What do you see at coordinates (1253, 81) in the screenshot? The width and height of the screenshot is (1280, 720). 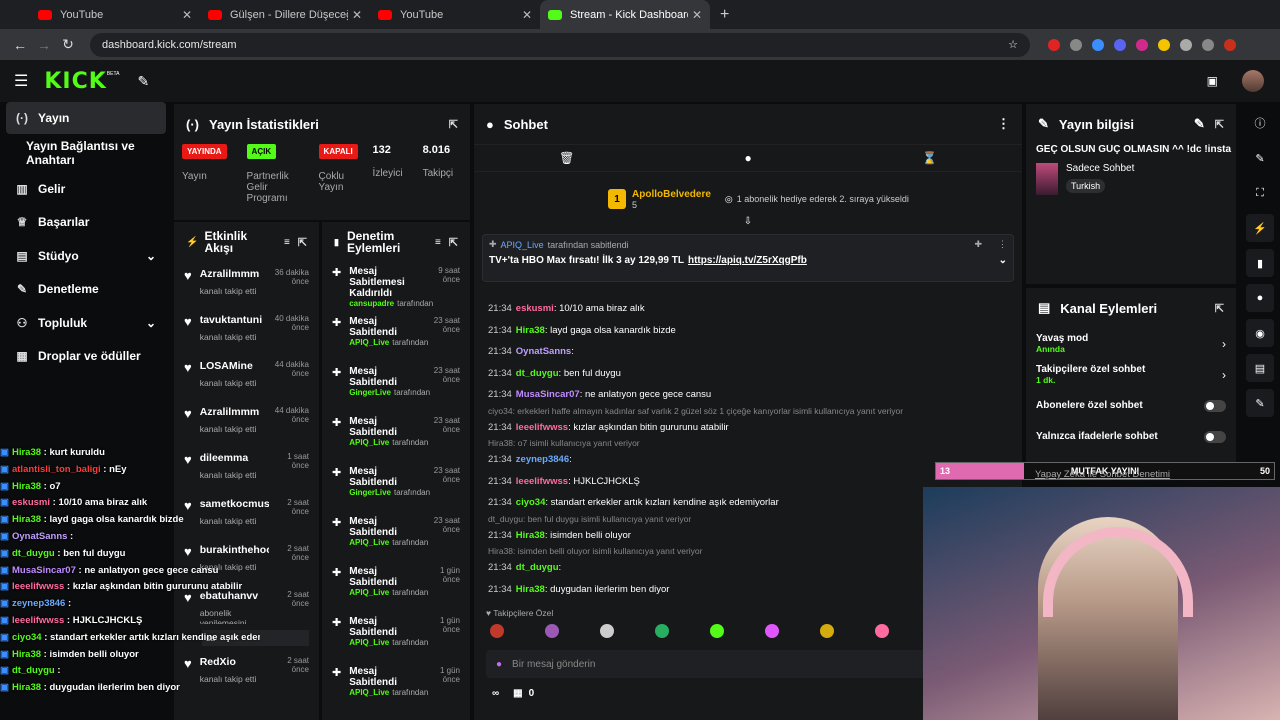 I see `avatar` at bounding box center [1253, 81].